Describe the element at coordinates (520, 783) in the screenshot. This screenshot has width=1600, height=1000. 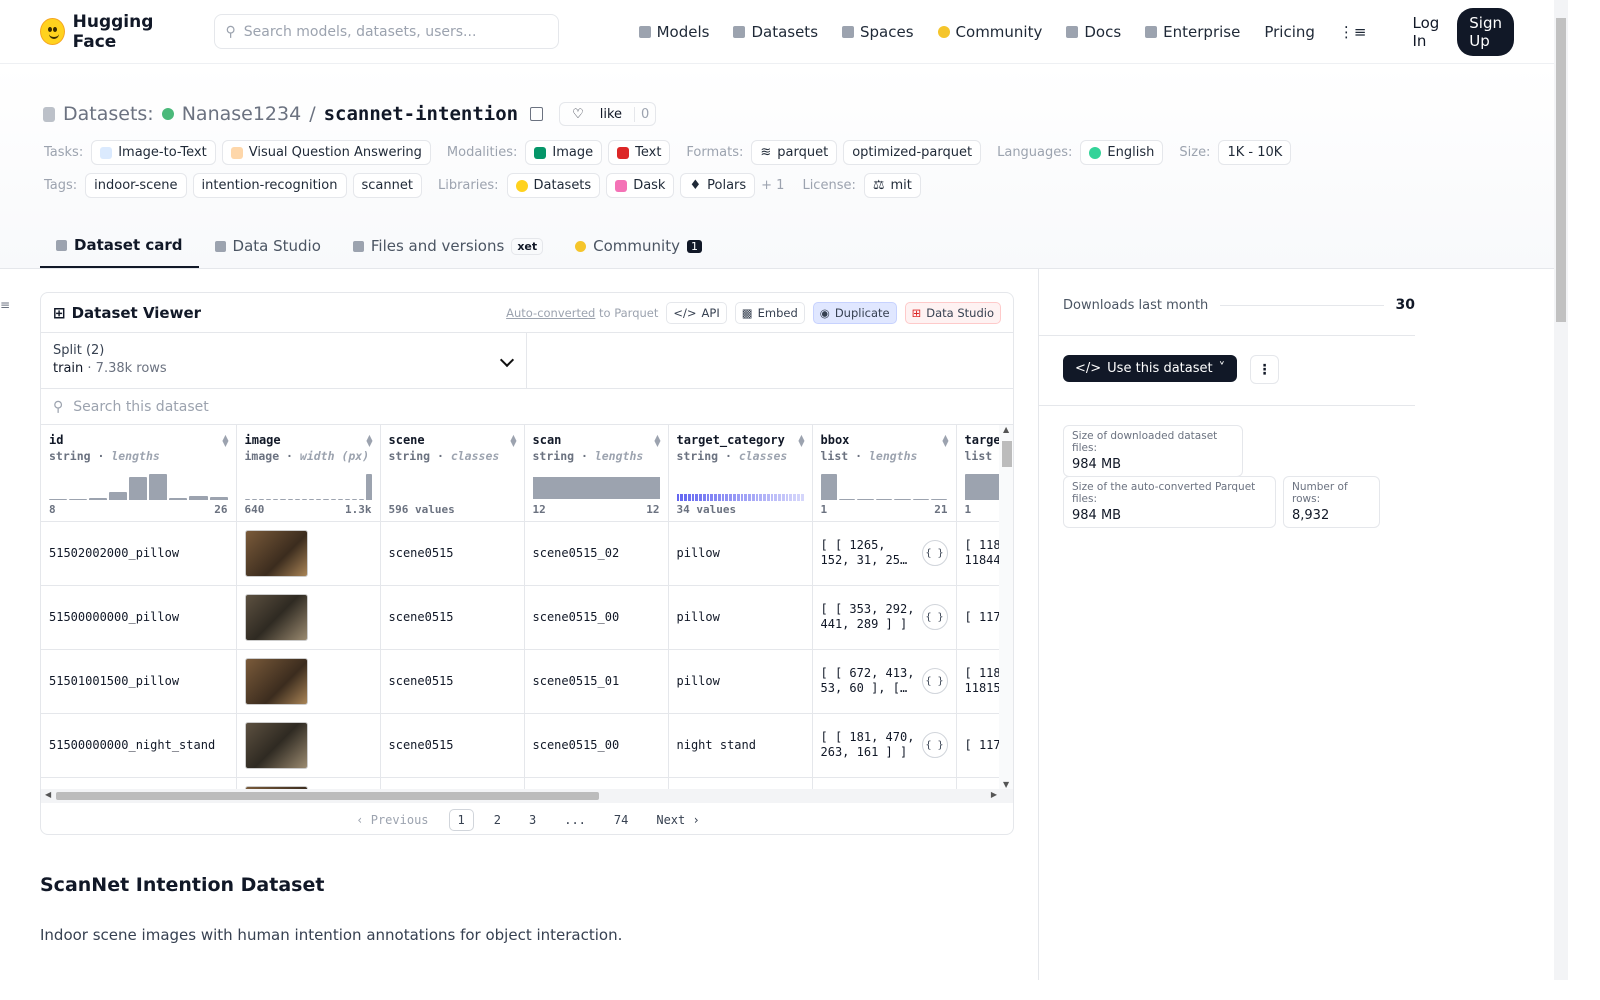
I see `table-row` at that location.